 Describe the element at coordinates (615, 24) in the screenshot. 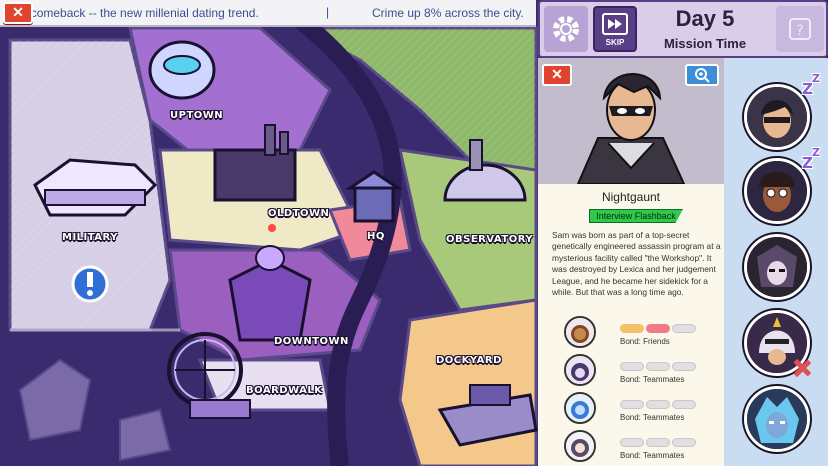

I see `fast-forward-icon` at that location.